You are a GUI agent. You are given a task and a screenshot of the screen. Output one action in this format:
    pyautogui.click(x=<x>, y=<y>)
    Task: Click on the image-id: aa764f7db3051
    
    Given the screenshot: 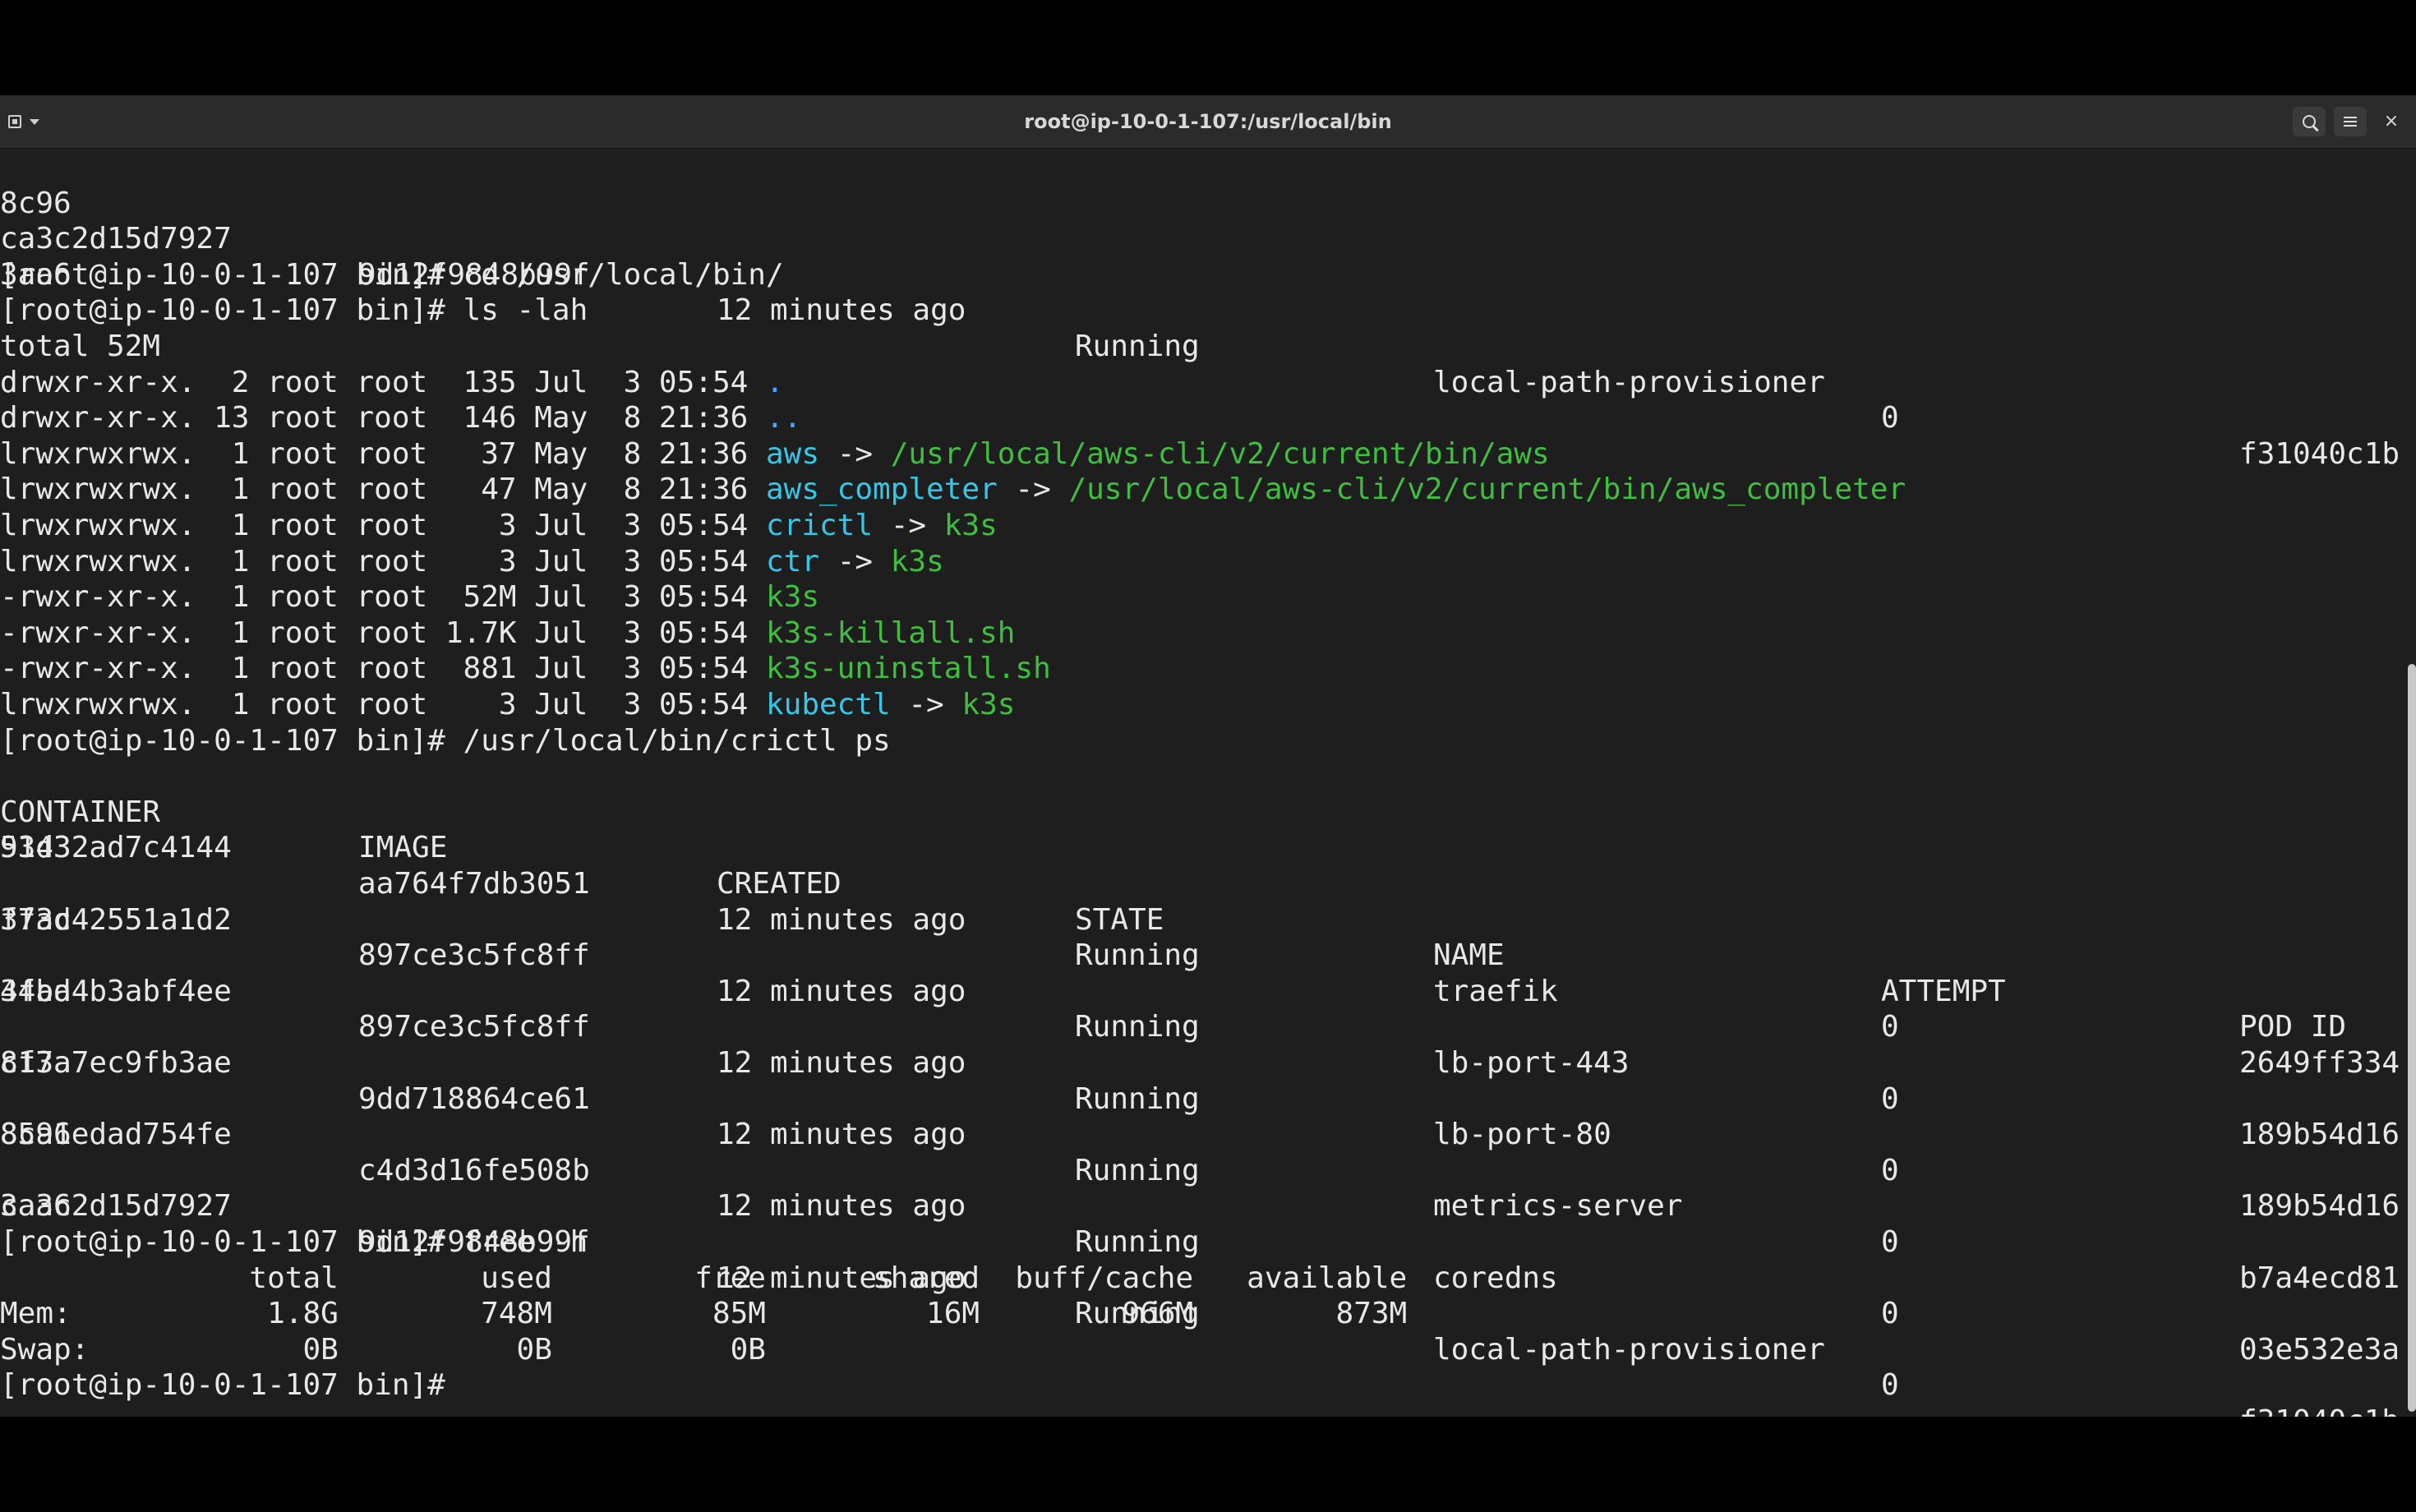 What is the action you would take?
    pyautogui.click(x=474, y=883)
    